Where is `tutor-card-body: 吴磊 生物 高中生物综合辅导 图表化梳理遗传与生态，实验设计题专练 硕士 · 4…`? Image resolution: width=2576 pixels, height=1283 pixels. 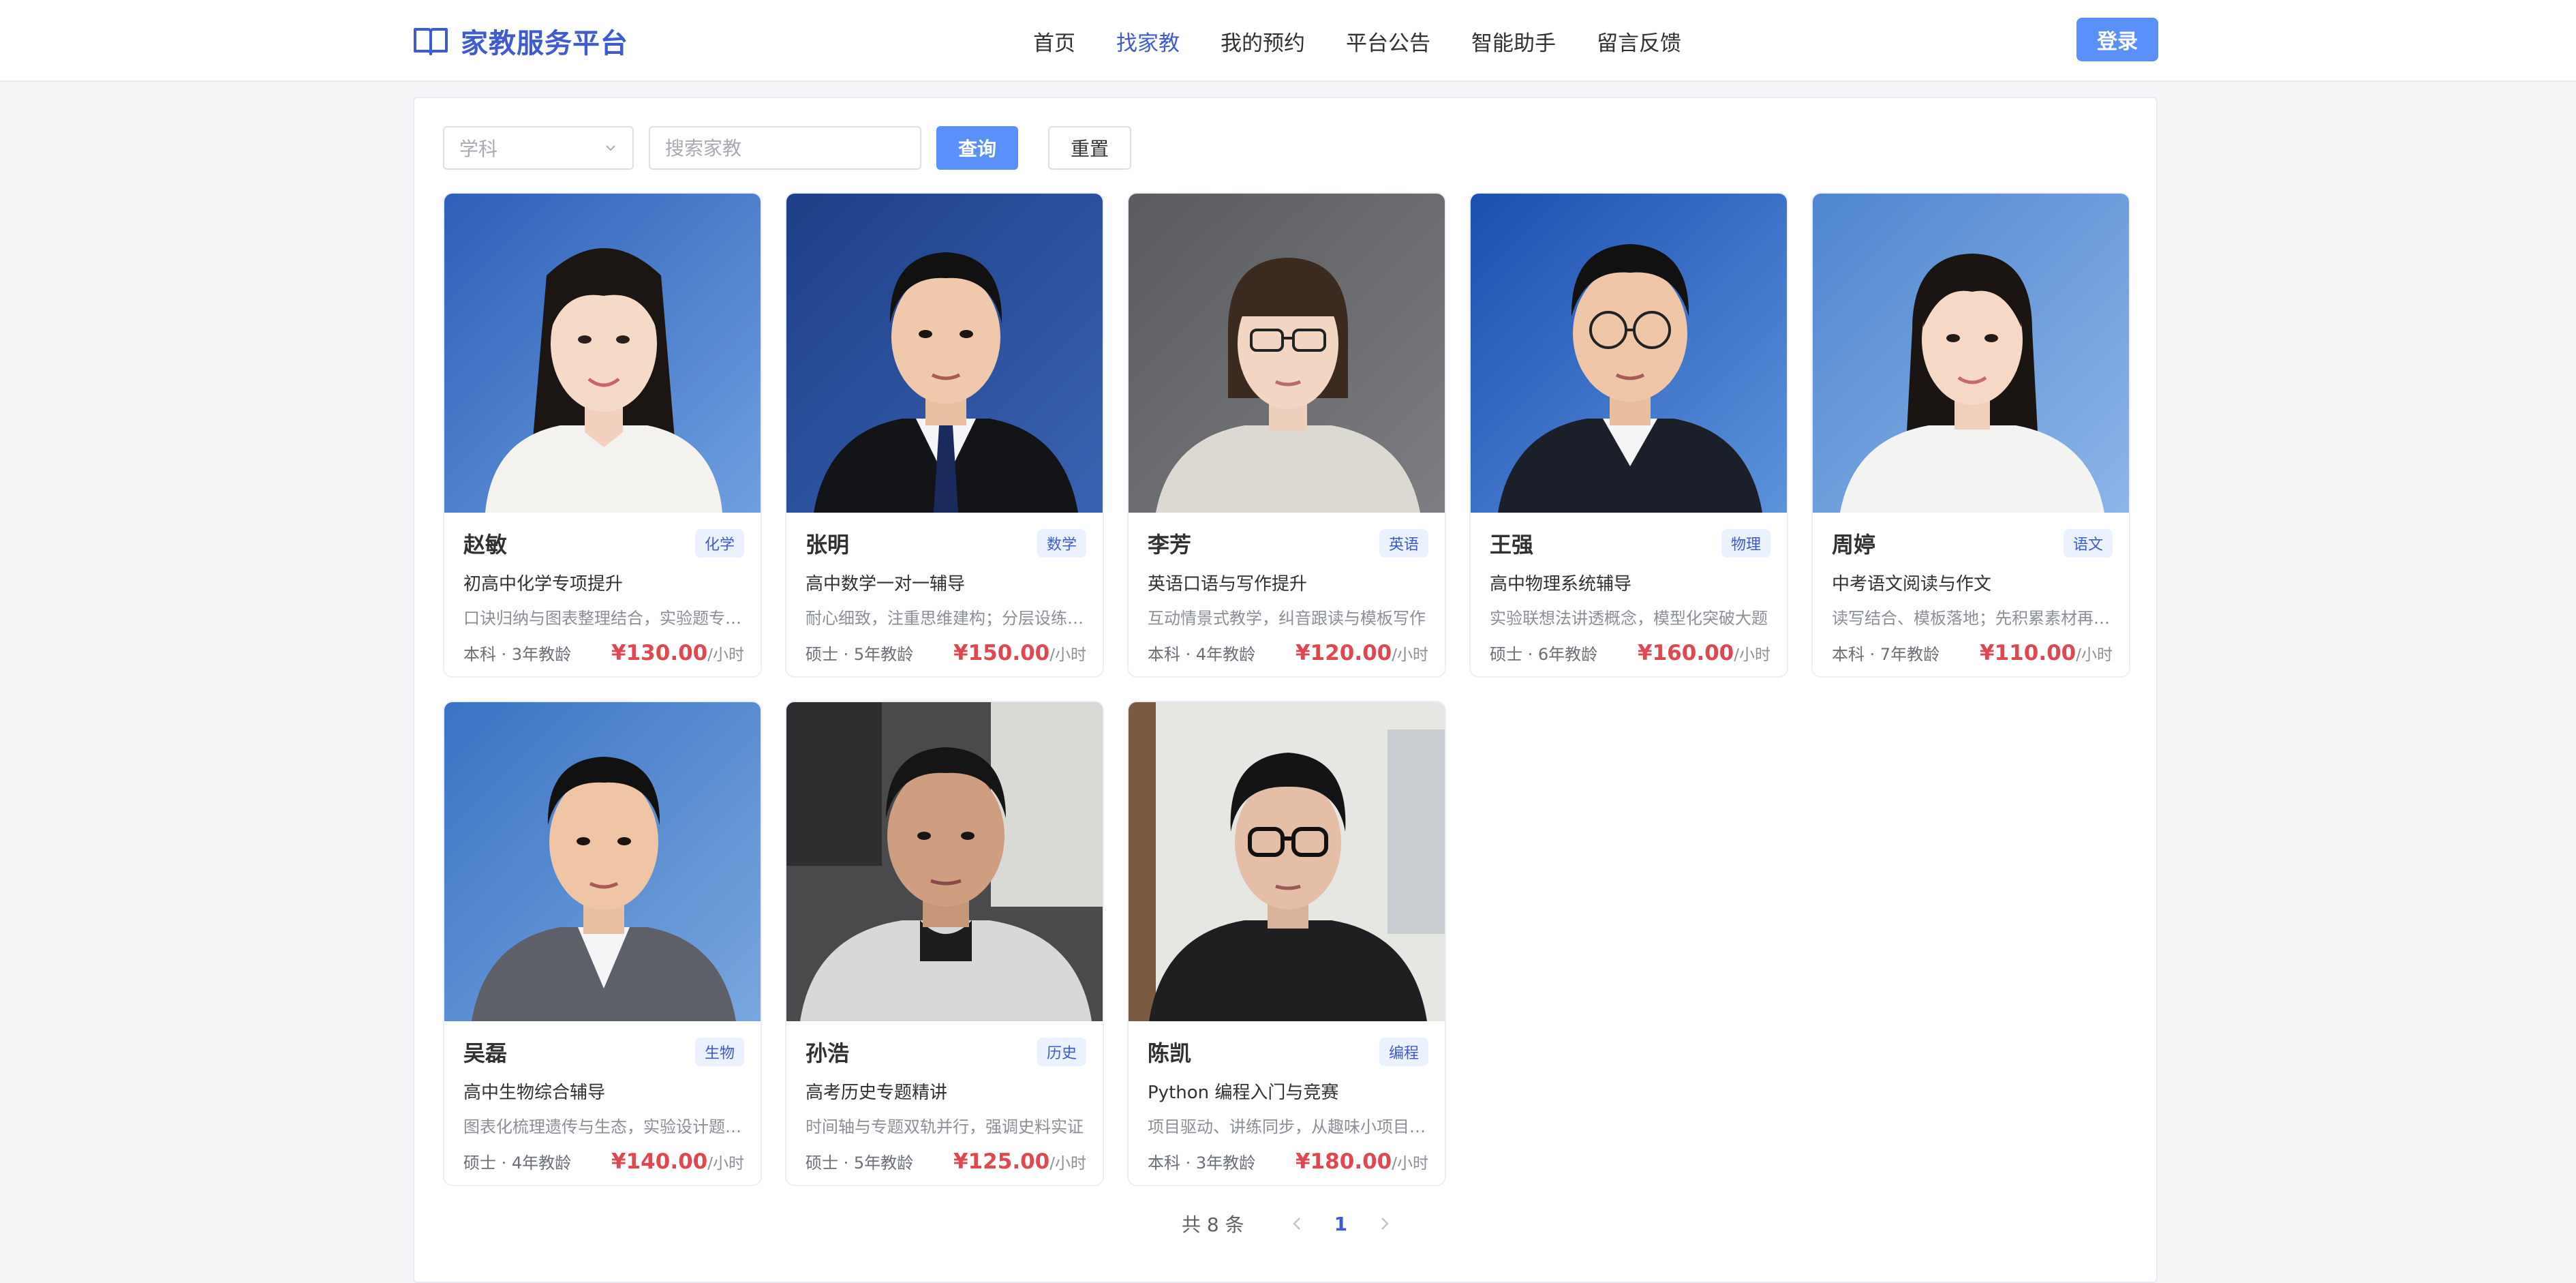 tutor-card-body: 吴磊 生物 高中生物综合辅导 图表化梳理遗传与生态，实验设计题专练 硕士 · 4… is located at coordinates (603, 1105).